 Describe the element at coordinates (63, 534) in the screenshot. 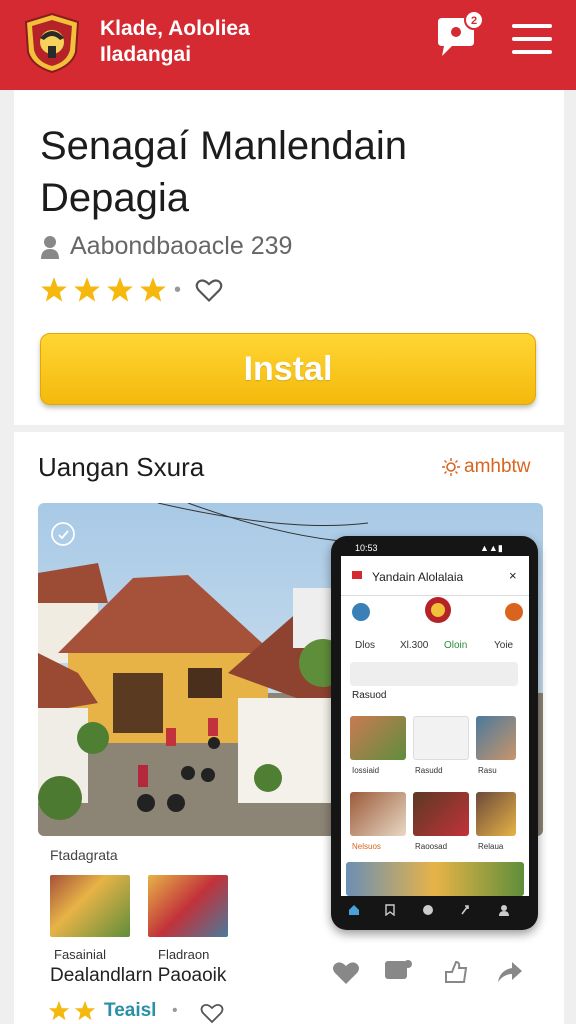

I see `play-circle-icon` at that location.